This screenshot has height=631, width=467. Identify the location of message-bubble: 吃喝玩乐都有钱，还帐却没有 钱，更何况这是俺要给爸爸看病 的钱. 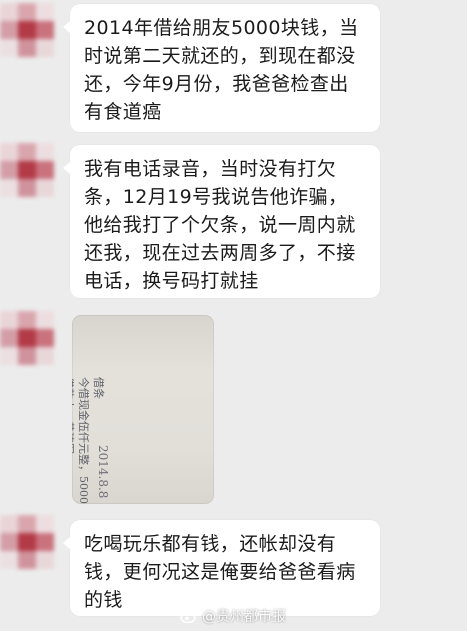
(221, 568).